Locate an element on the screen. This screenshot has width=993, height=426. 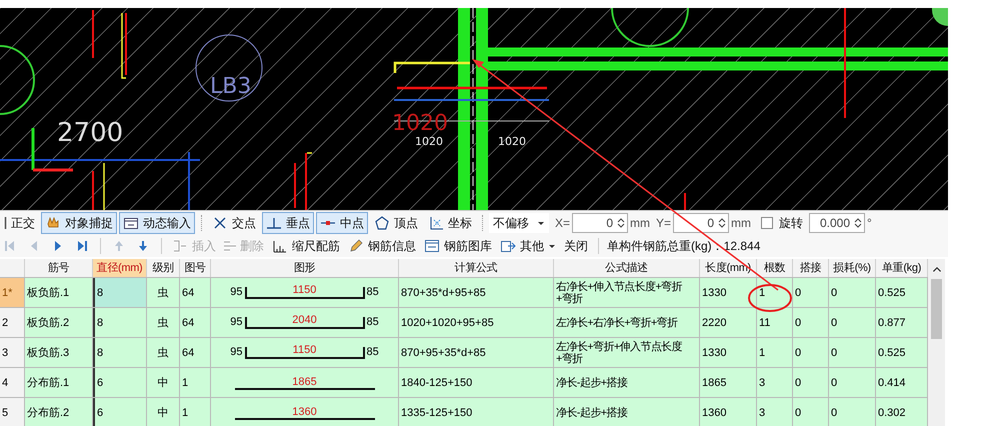
table-cell: 板负筋.3 is located at coordinates (59, 352).